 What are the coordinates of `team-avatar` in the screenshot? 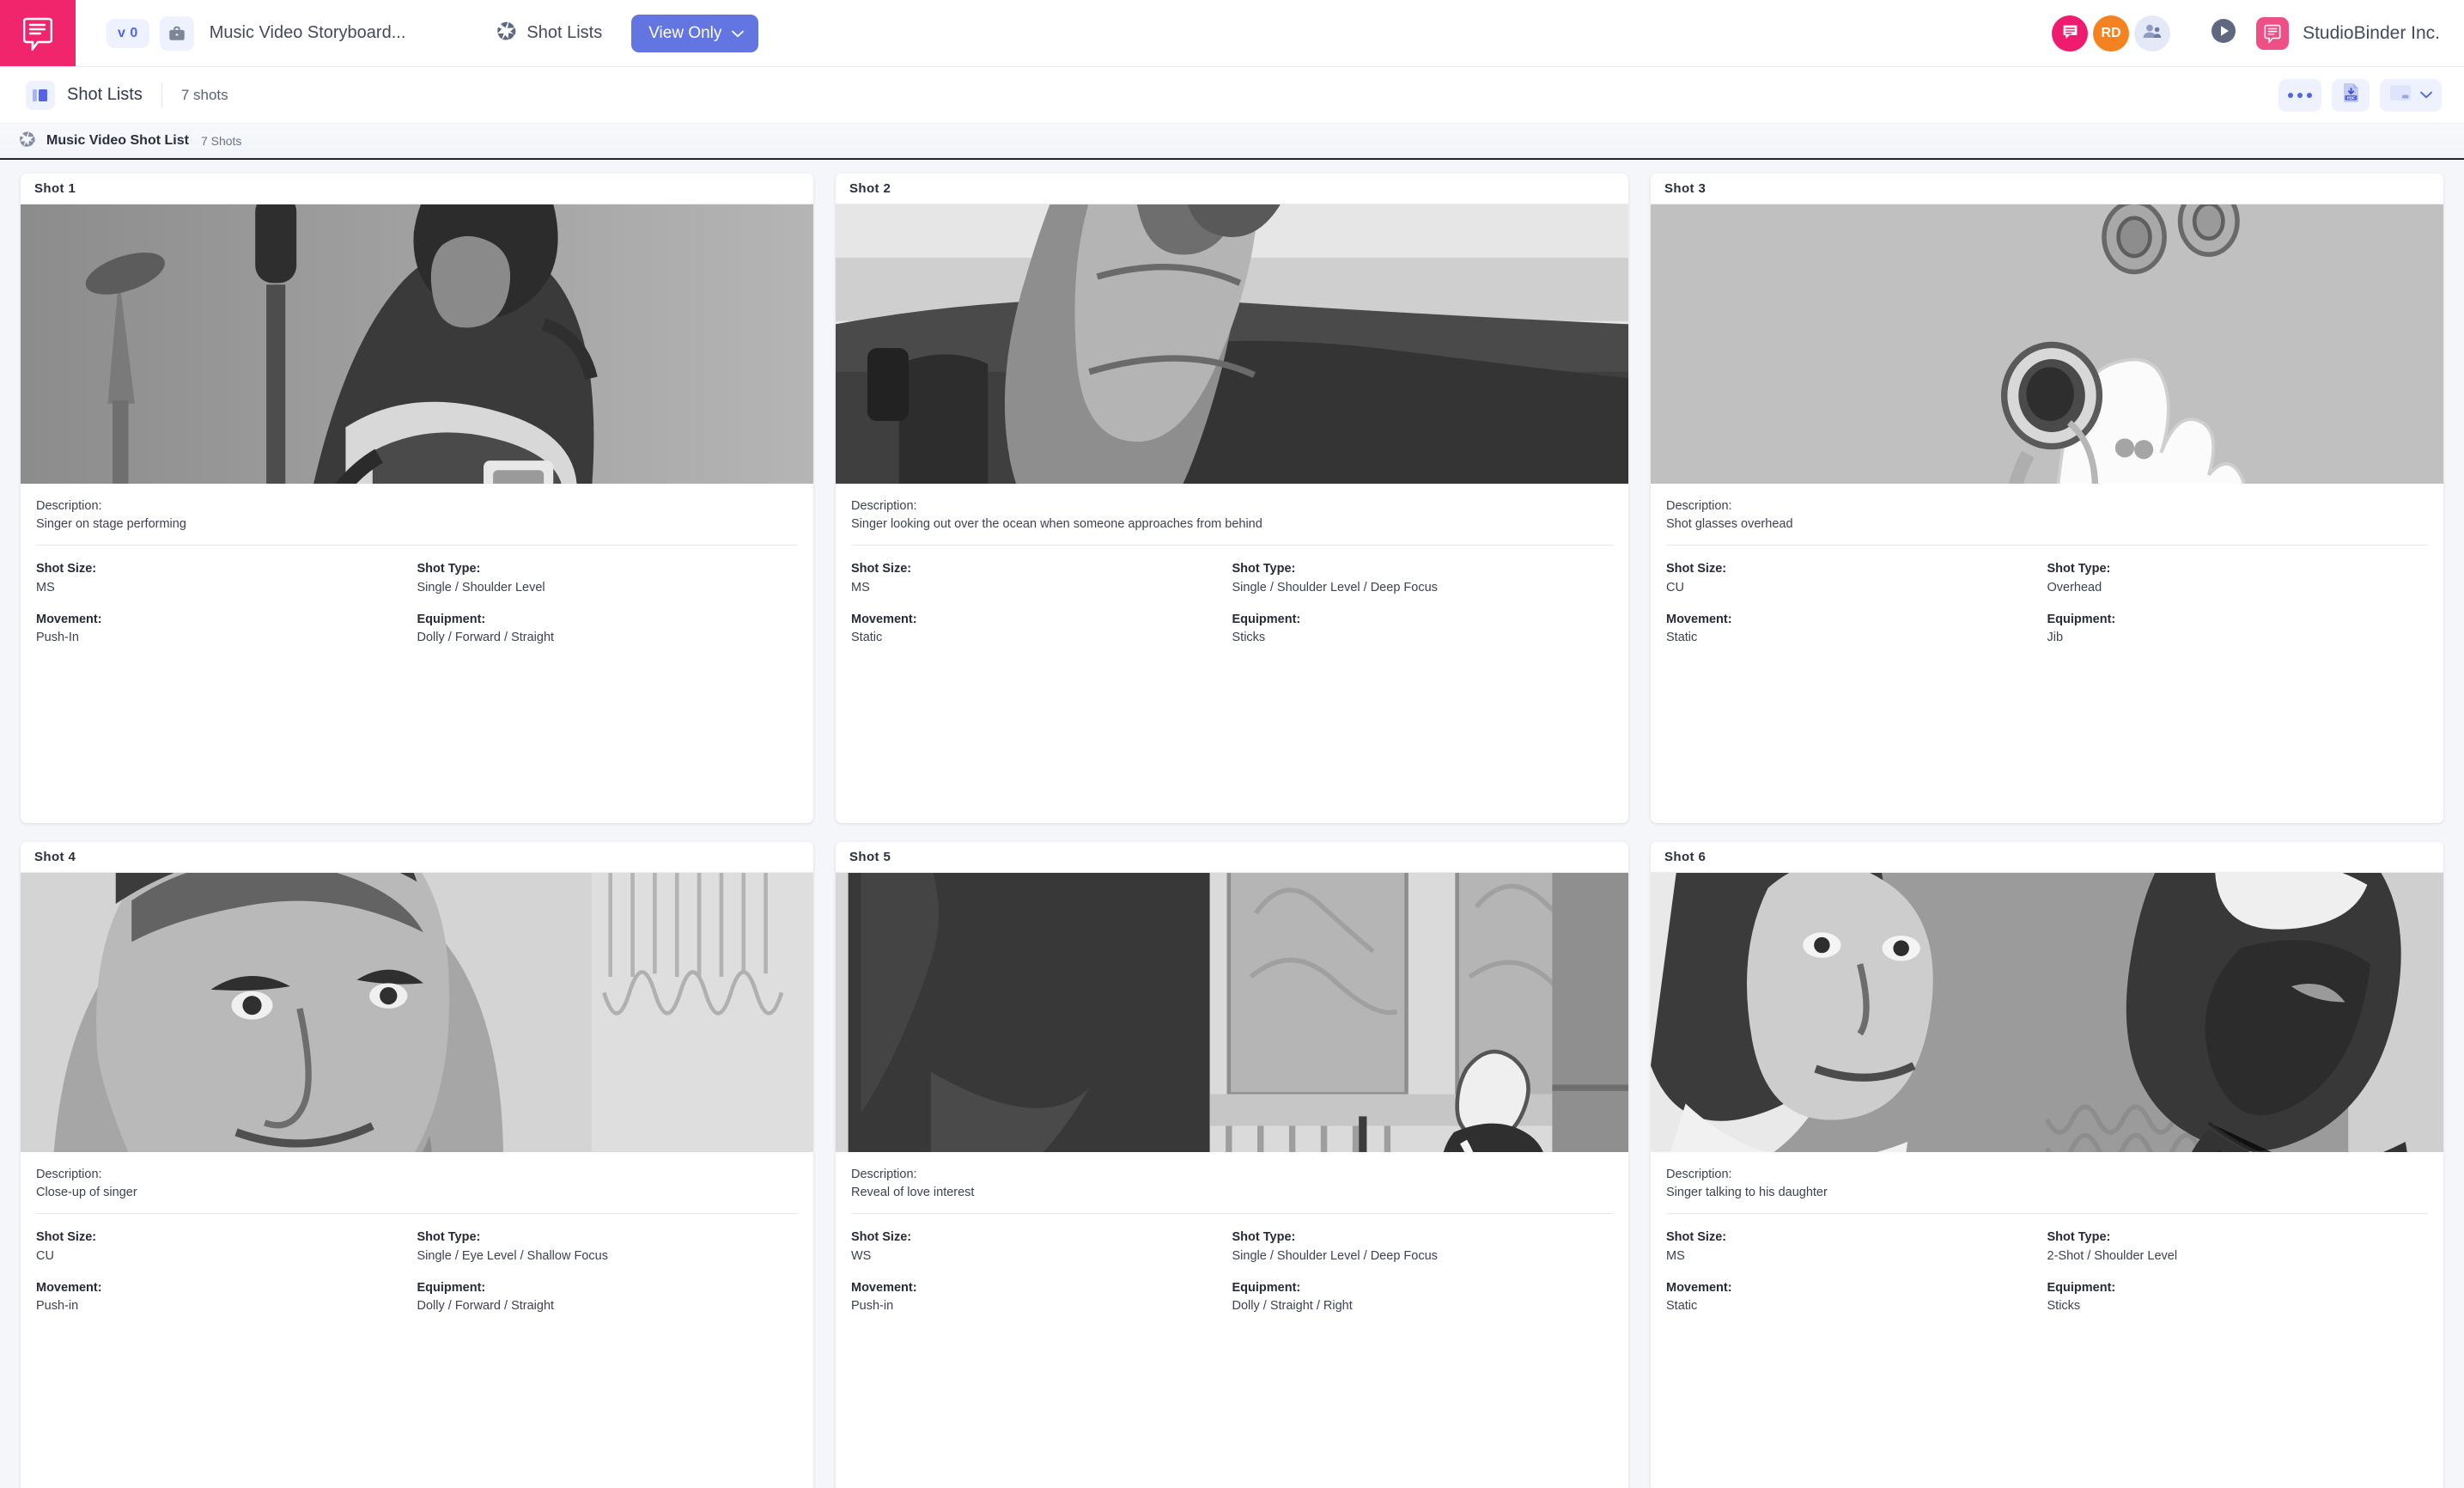 It's located at (2152, 34).